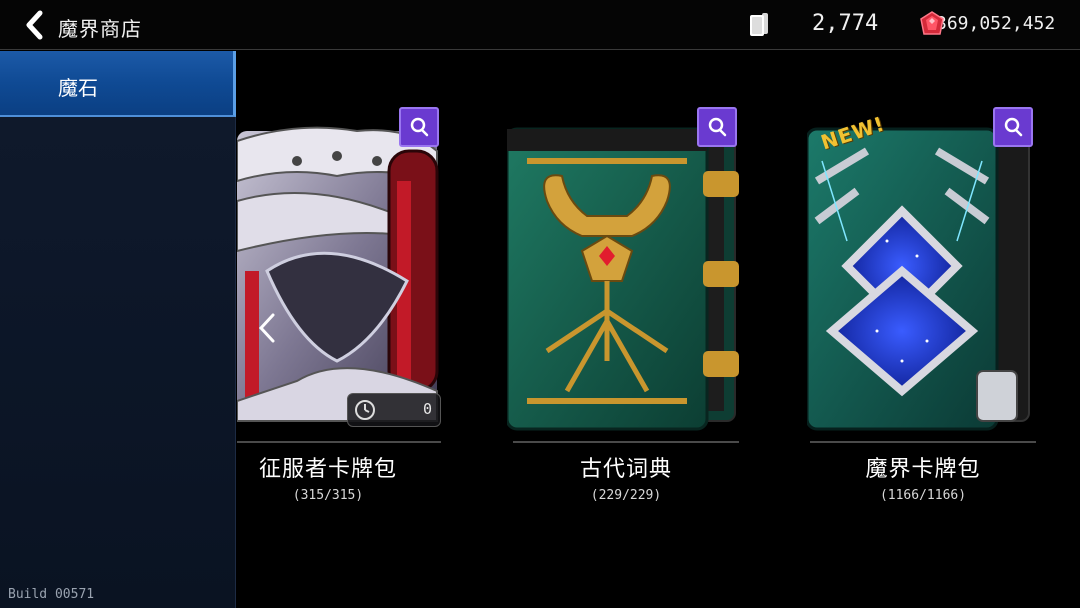  I want to click on pack-count: (229/229), so click(626, 495).